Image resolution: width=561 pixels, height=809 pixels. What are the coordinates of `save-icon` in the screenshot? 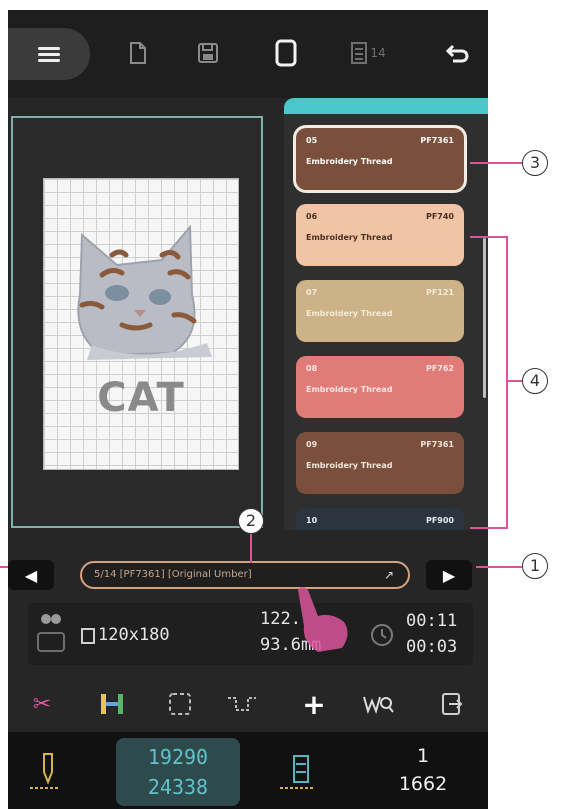 It's located at (208, 53).